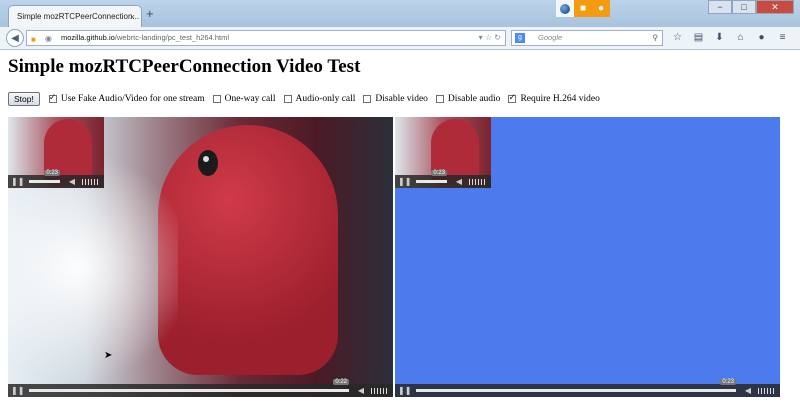  What do you see at coordinates (325, 99) in the screenshot?
I see `audio-only-label: Audio-only call` at bounding box center [325, 99].